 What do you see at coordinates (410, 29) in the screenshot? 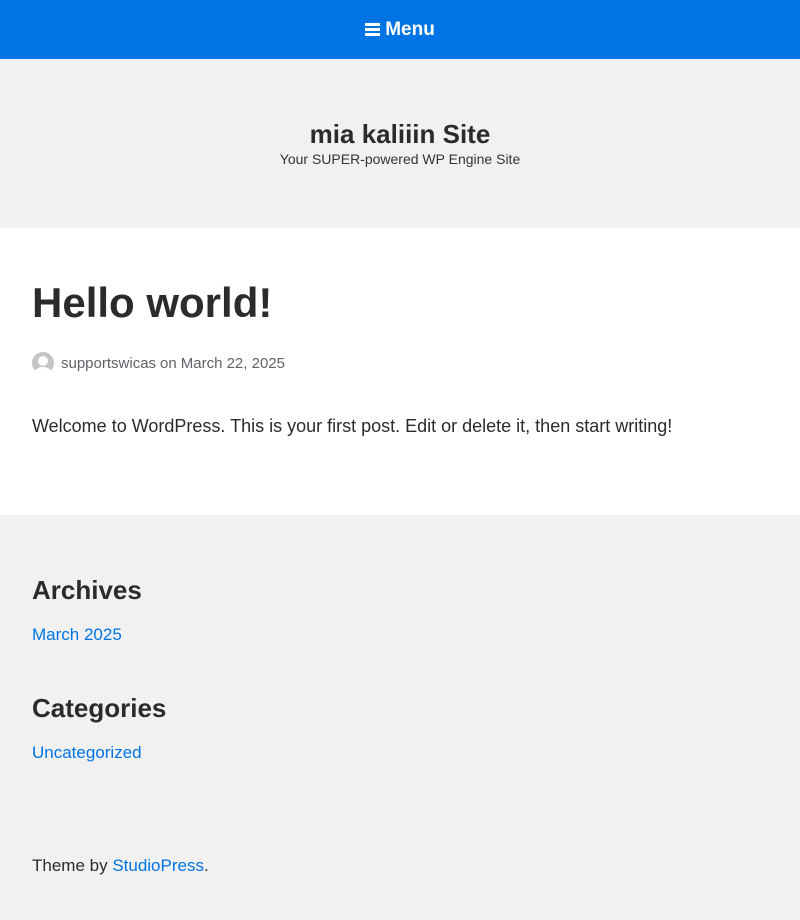
I see `menu-label: Menu` at bounding box center [410, 29].